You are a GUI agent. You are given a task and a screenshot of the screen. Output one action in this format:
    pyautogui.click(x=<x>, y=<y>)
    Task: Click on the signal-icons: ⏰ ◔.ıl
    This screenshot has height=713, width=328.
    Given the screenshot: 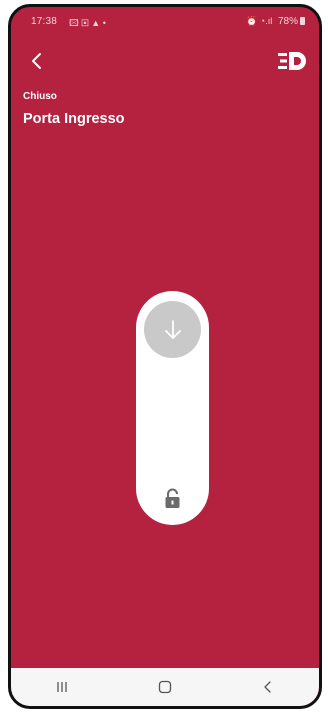 What is the action you would take?
    pyautogui.click(x=259, y=21)
    